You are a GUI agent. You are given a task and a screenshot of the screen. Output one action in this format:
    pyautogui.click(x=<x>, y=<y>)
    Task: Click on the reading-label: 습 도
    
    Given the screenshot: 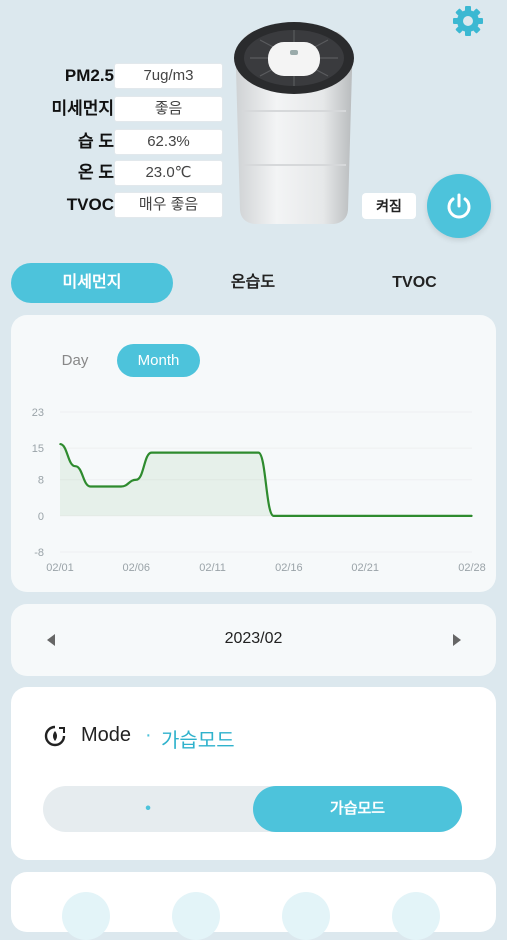 What is the action you would take?
    pyautogui.click(x=95, y=141)
    